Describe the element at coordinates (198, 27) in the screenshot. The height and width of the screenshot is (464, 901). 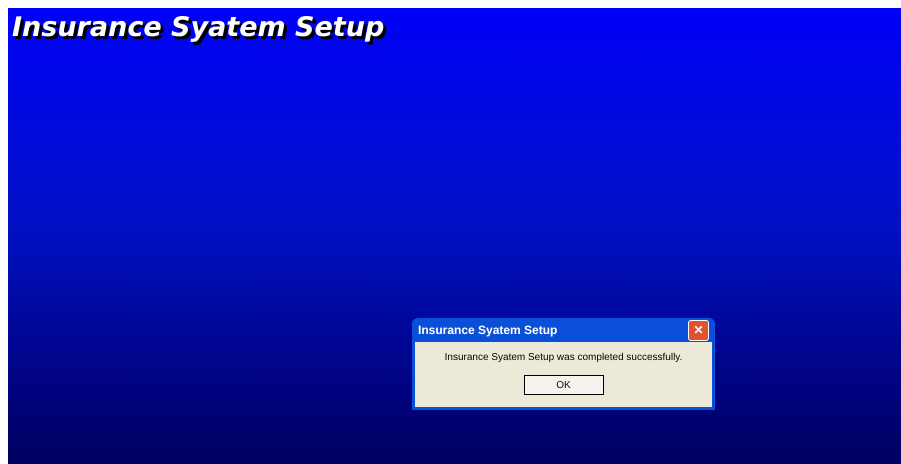
I see `screen-title: Insurance Syatem Setup` at that location.